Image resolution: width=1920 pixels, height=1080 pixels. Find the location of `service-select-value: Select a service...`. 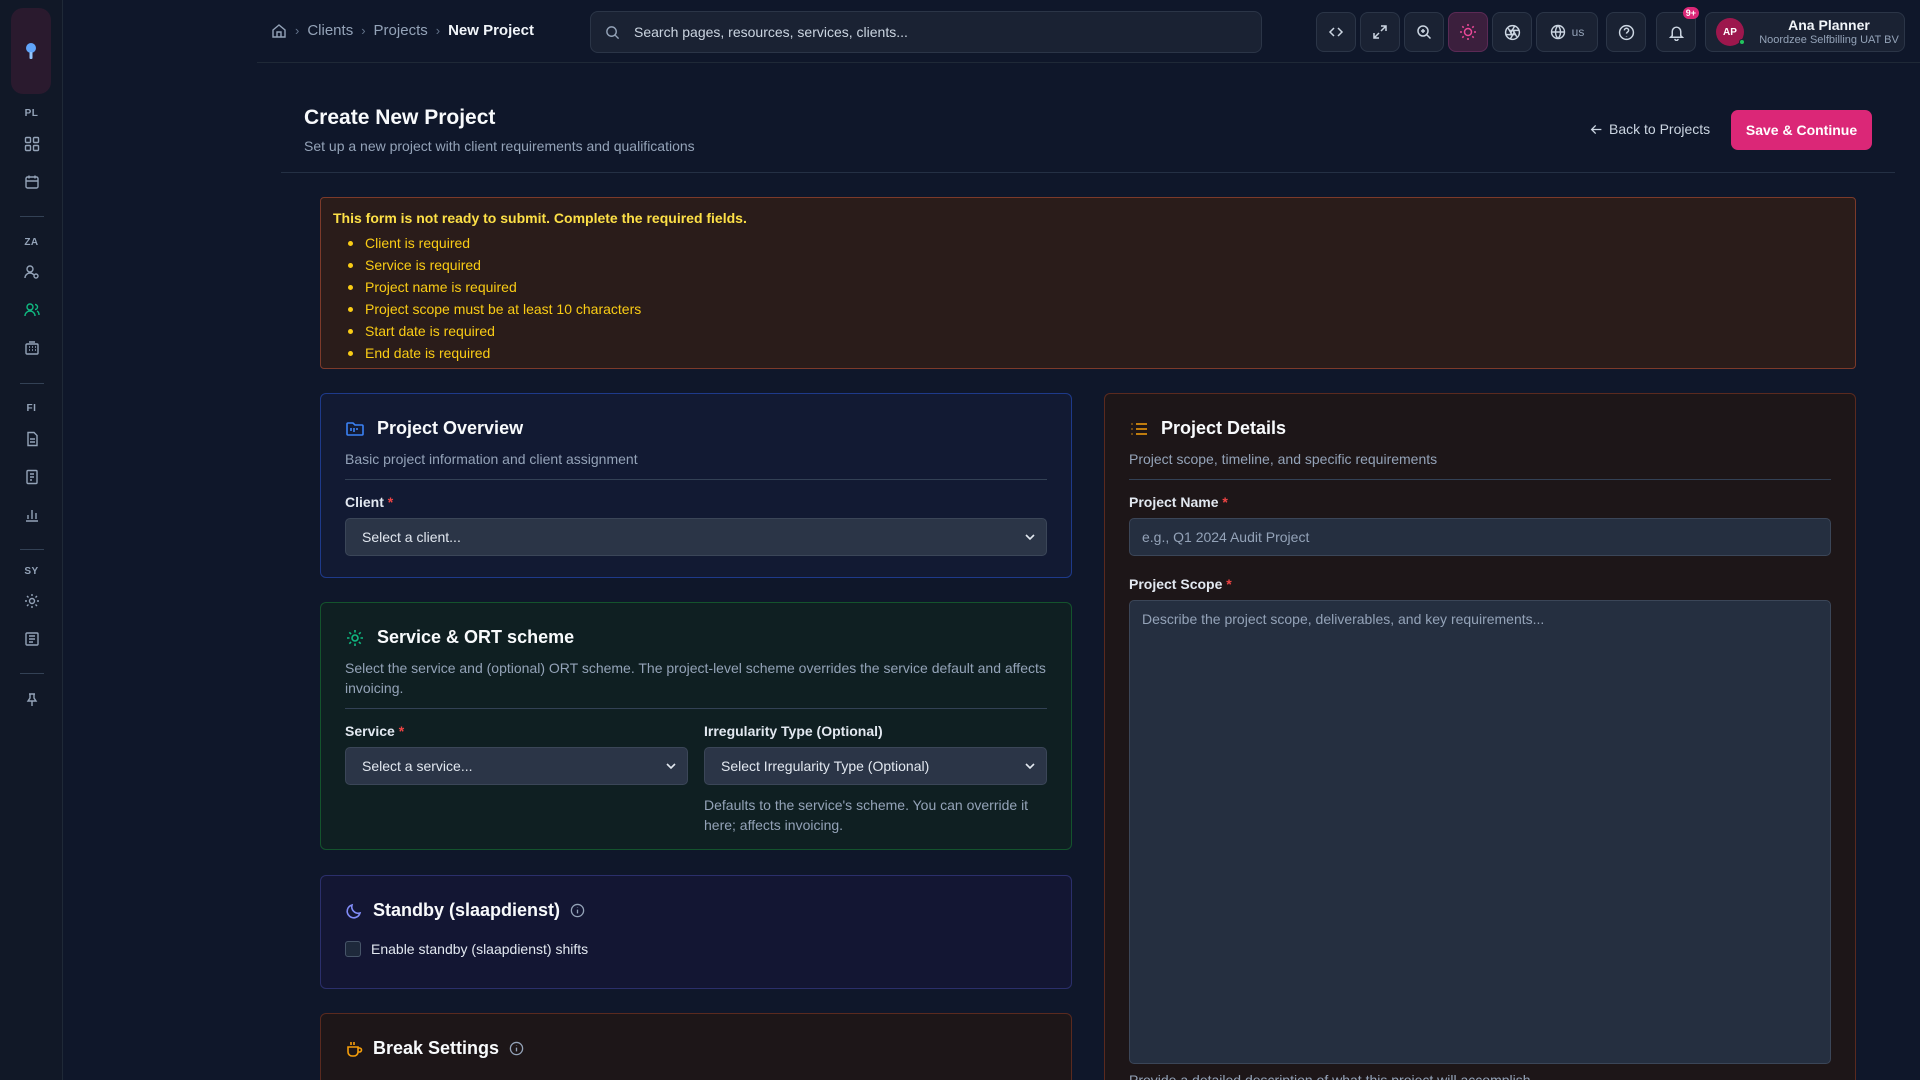

service-select-value: Select a service... is located at coordinates (417, 766).